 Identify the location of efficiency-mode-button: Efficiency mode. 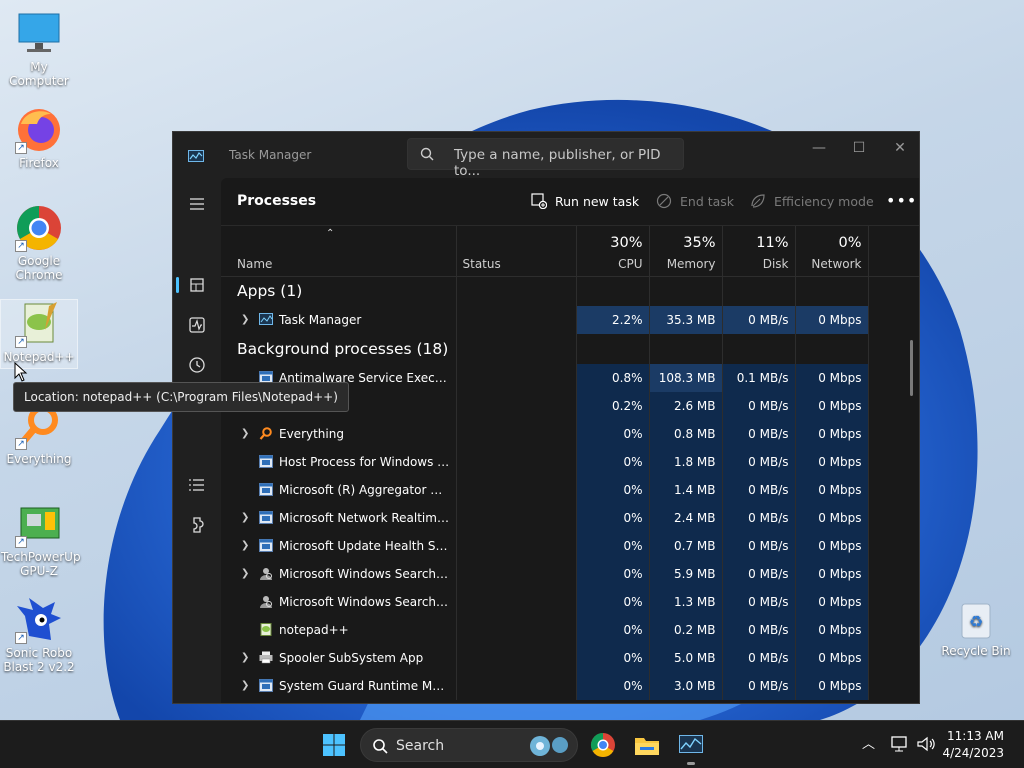
(812, 201).